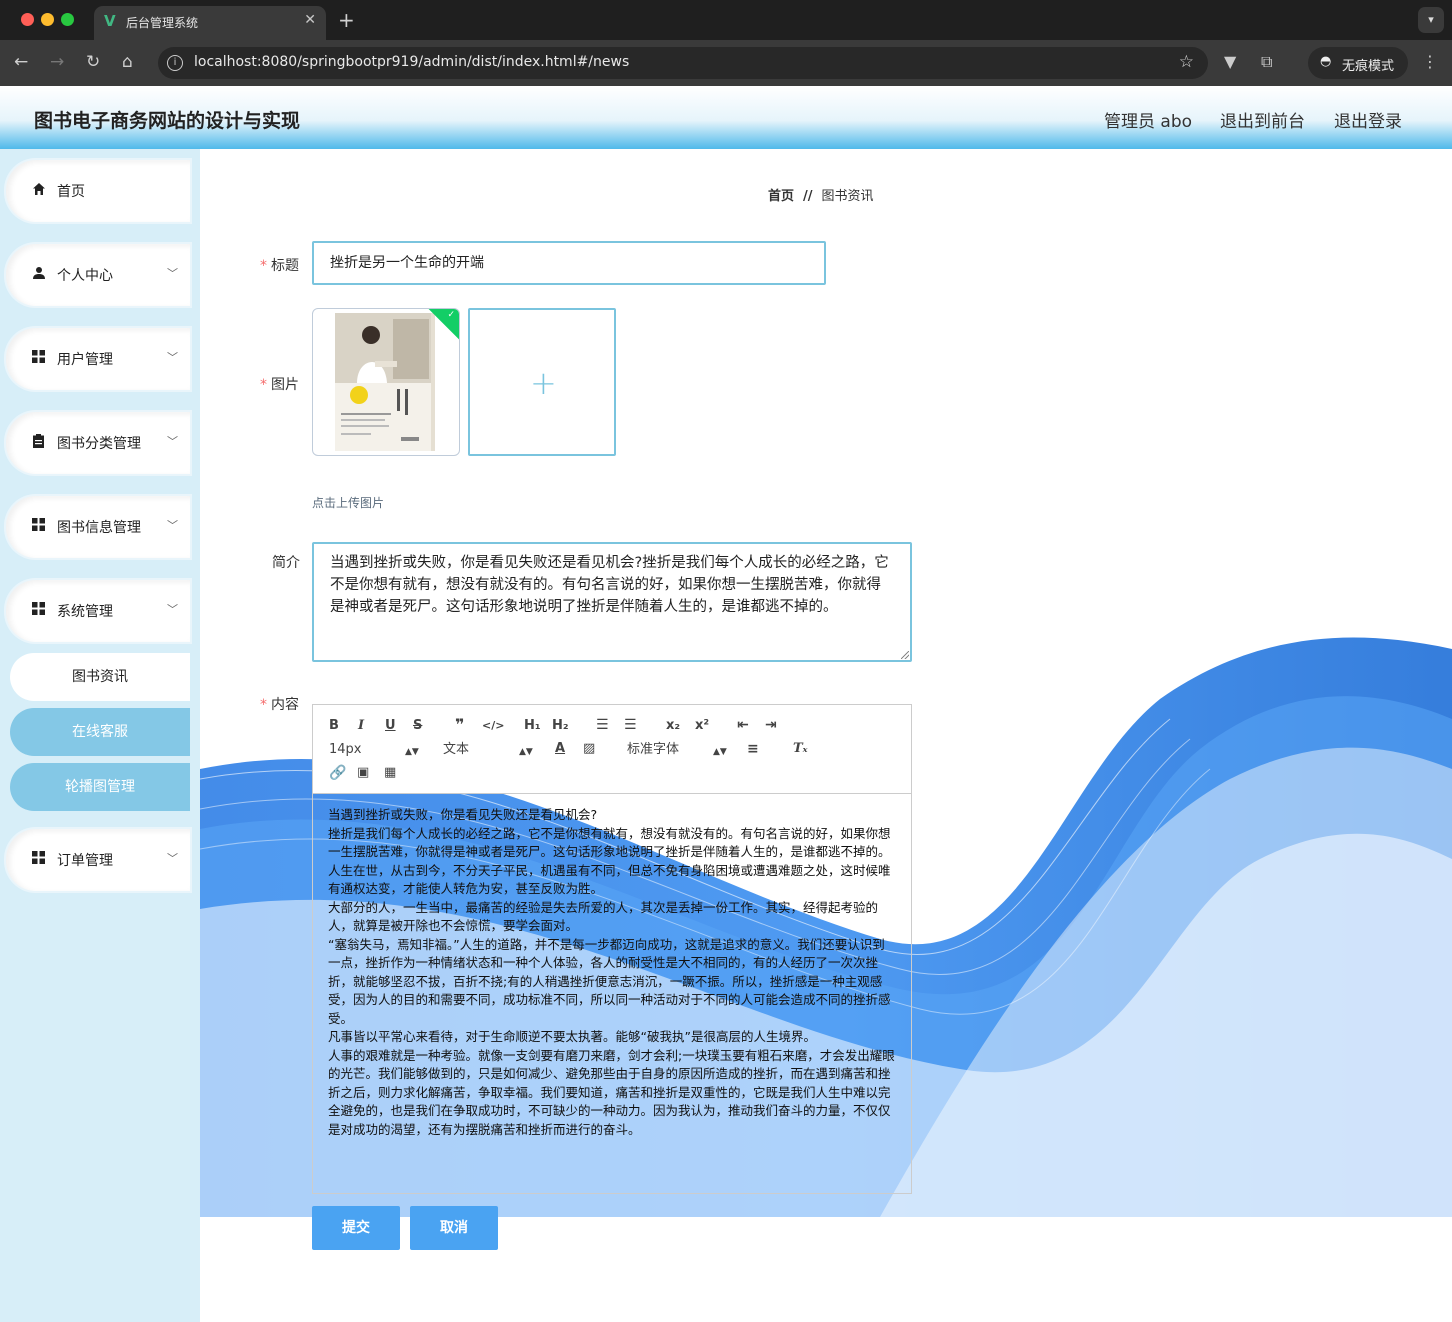 The image size is (1452, 1322). Describe the element at coordinates (390, 773) in the screenshot. I see `video-icon: ▦` at that location.